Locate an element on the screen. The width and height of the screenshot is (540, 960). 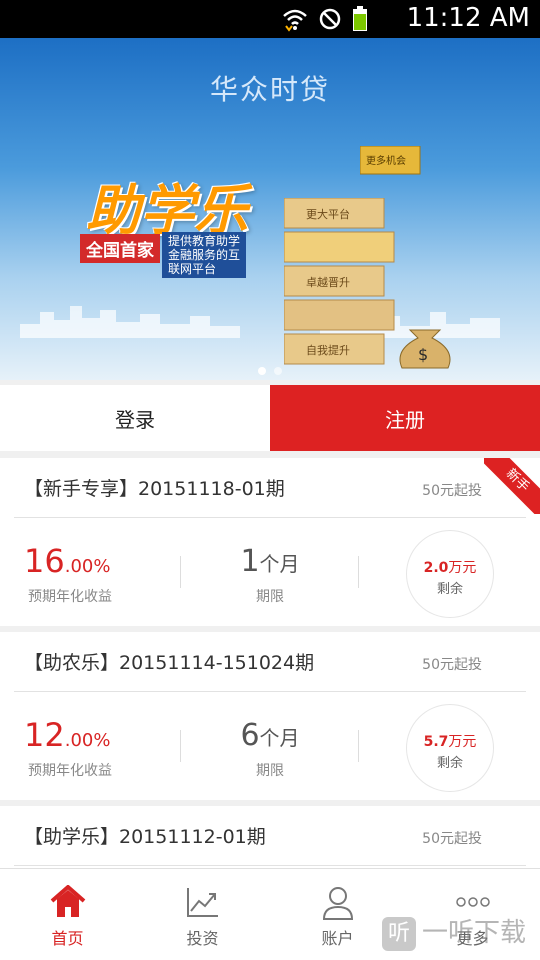
product-header: 【助农乐】20151114-151024期 50元起投 is located at coordinates (270, 662).